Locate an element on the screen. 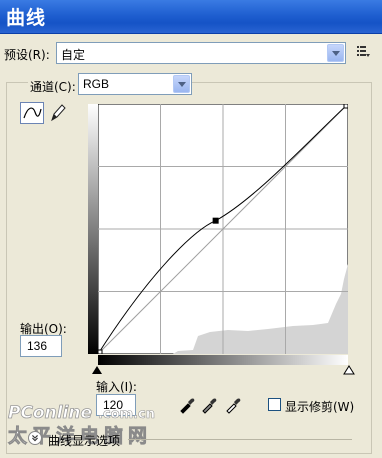 This screenshot has height=458, width=382. curve-tool-button is located at coordinates (32, 113).